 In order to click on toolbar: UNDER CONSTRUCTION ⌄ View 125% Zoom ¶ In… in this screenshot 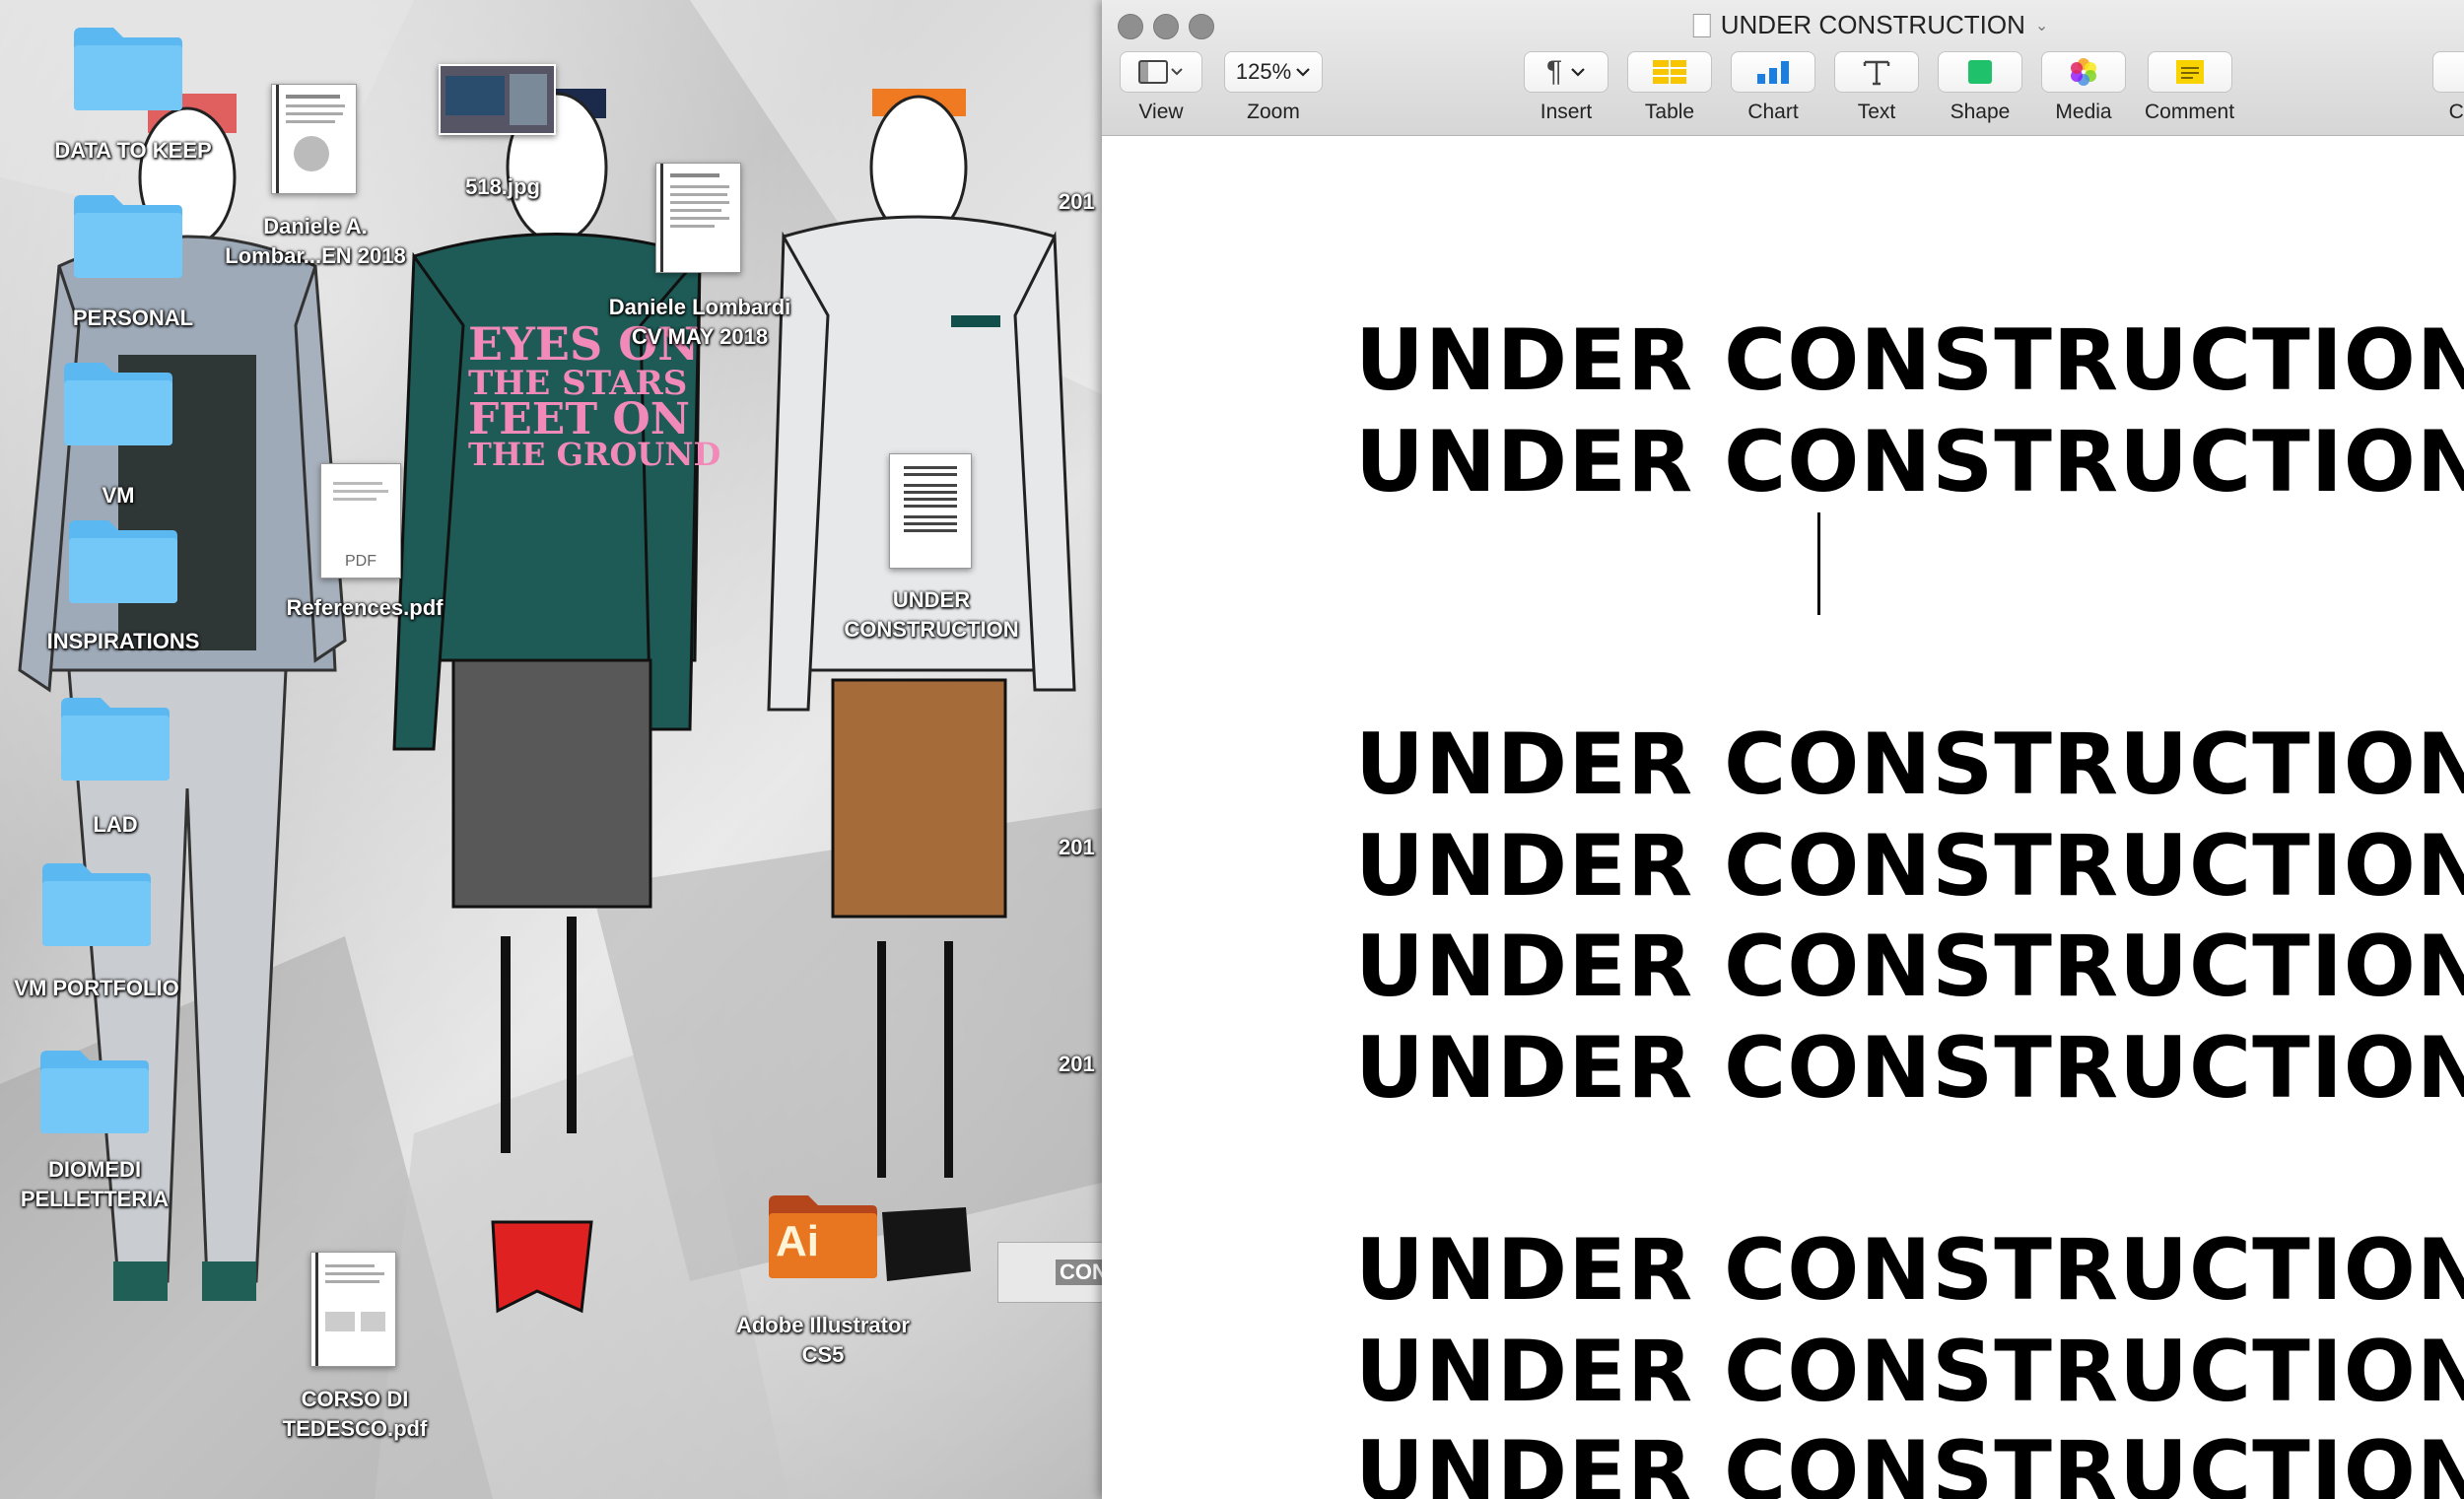, I will do `click(1783, 68)`.